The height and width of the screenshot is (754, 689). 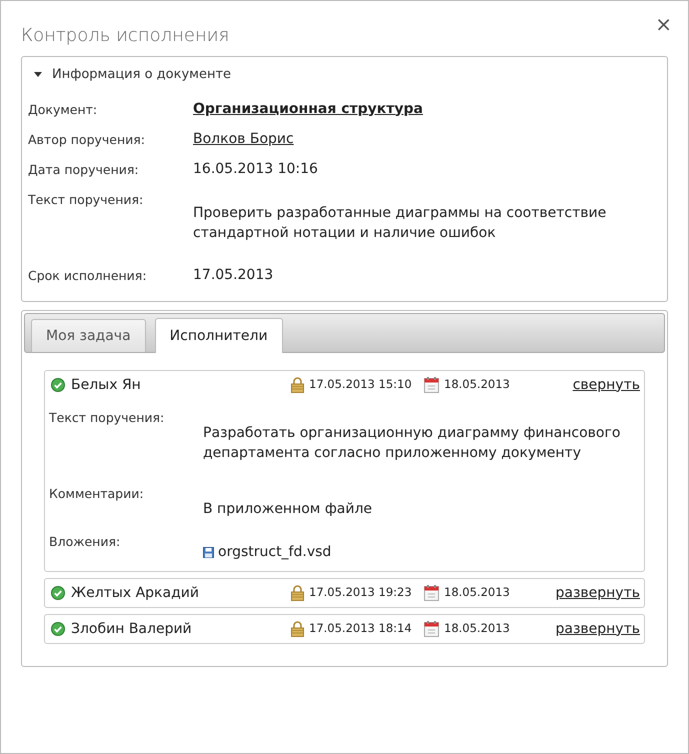 What do you see at coordinates (243, 139) in the screenshot?
I see `author-link: Волков Борис` at bounding box center [243, 139].